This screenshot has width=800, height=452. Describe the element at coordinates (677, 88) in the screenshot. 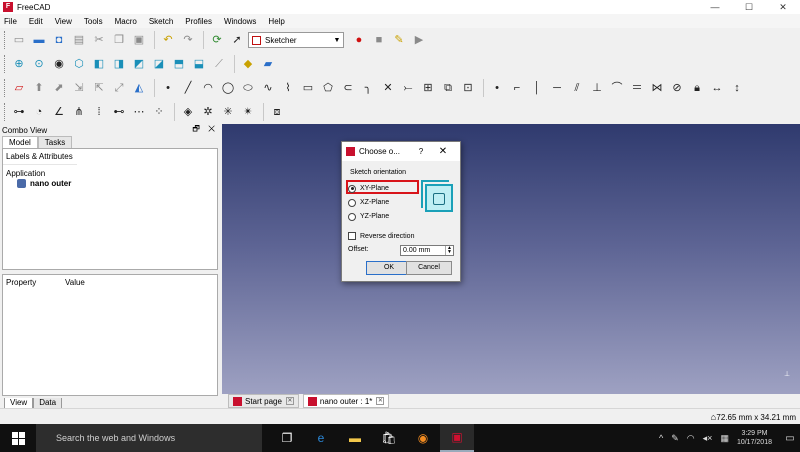

I see `constrain-block-icon: ⊘` at that location.